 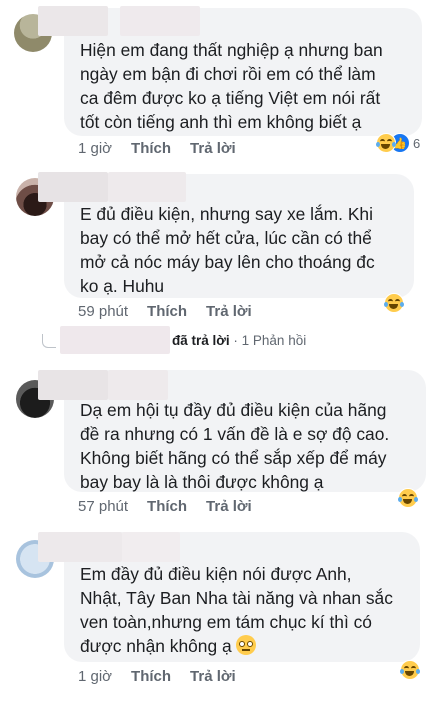 I want to click on comment-timestamp: 57 phút, so click(x=103, y=506).